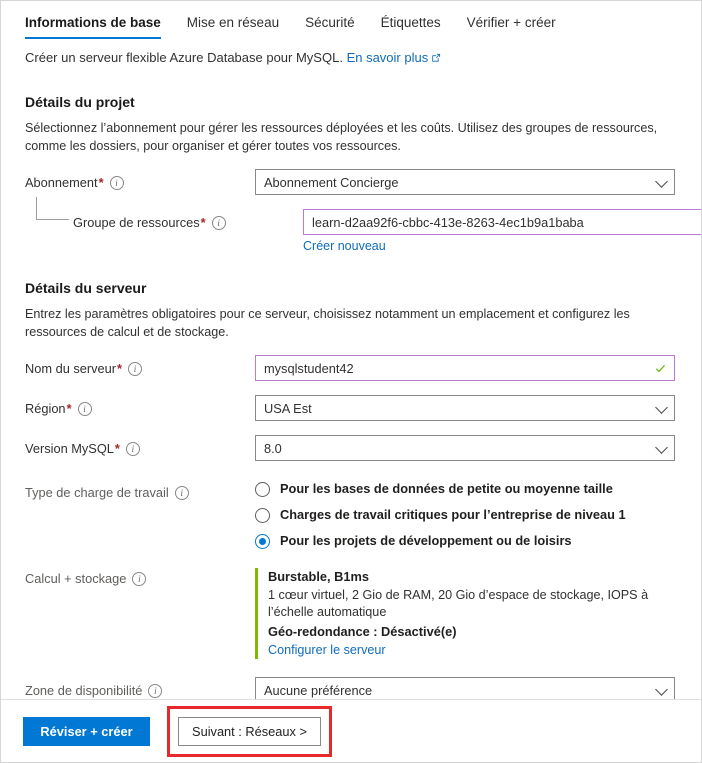 The image size is (702, 763). What do you see at coordinates (351, 730) in the screenshot?
I see `wizard-footer: Réviser + créer Suivant : Réseaux >` at bounding box center [351, 730].